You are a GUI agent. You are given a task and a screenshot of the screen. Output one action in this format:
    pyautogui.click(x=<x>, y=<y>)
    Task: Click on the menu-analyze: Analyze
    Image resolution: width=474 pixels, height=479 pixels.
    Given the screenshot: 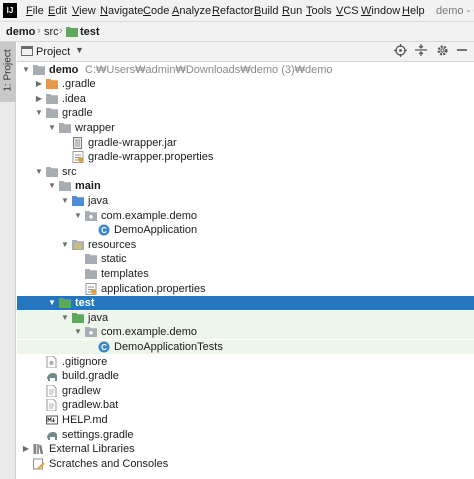 What is the action you would take?
    pyautogui.click(x=191, y=11)
    